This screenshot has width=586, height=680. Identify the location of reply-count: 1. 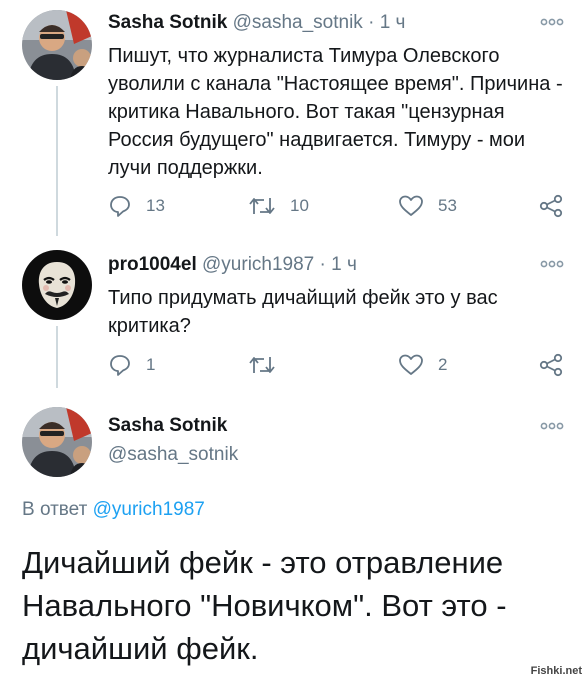
(151, 364).